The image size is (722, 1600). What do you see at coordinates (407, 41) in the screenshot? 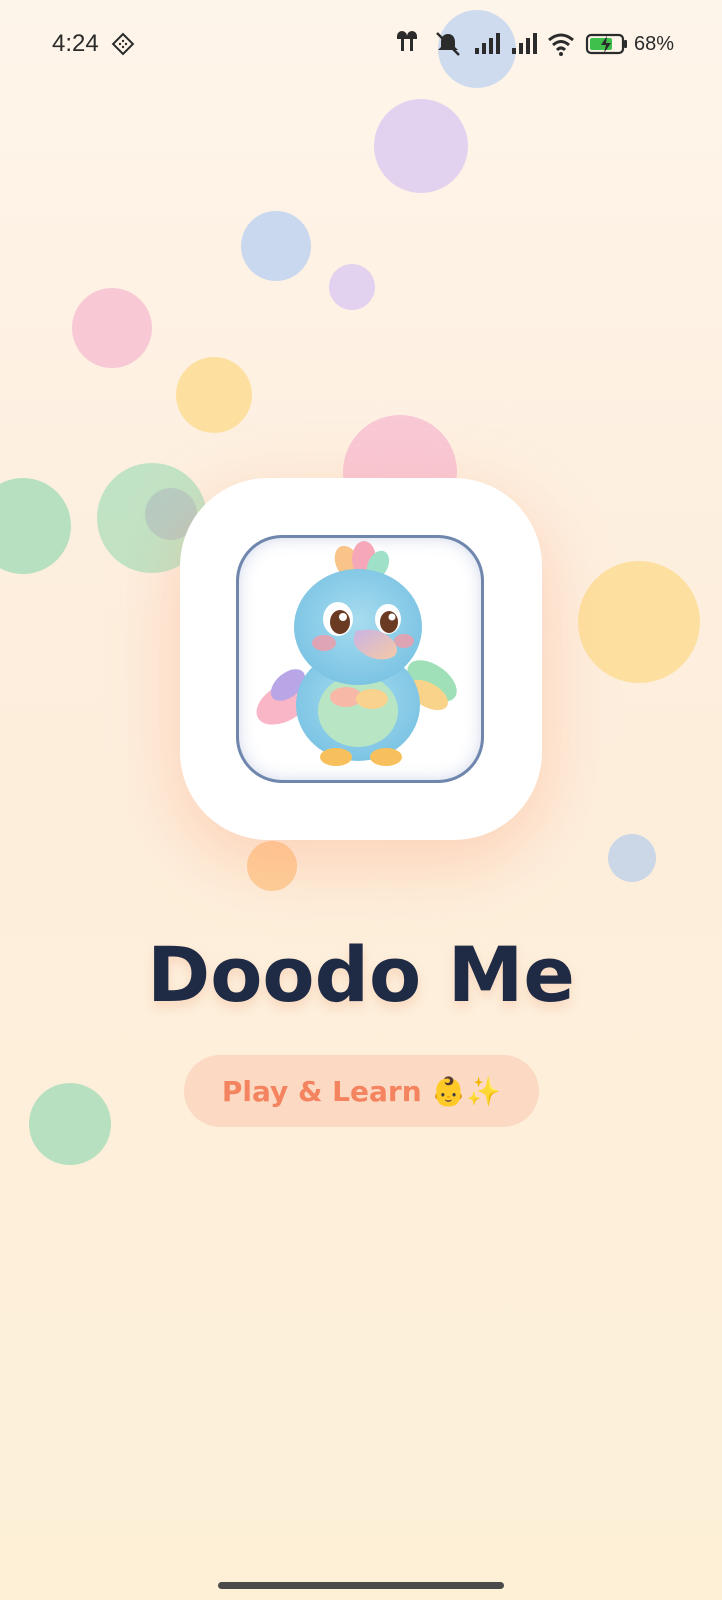
I see `earbuds-icon` at bounding box center [407, 41].